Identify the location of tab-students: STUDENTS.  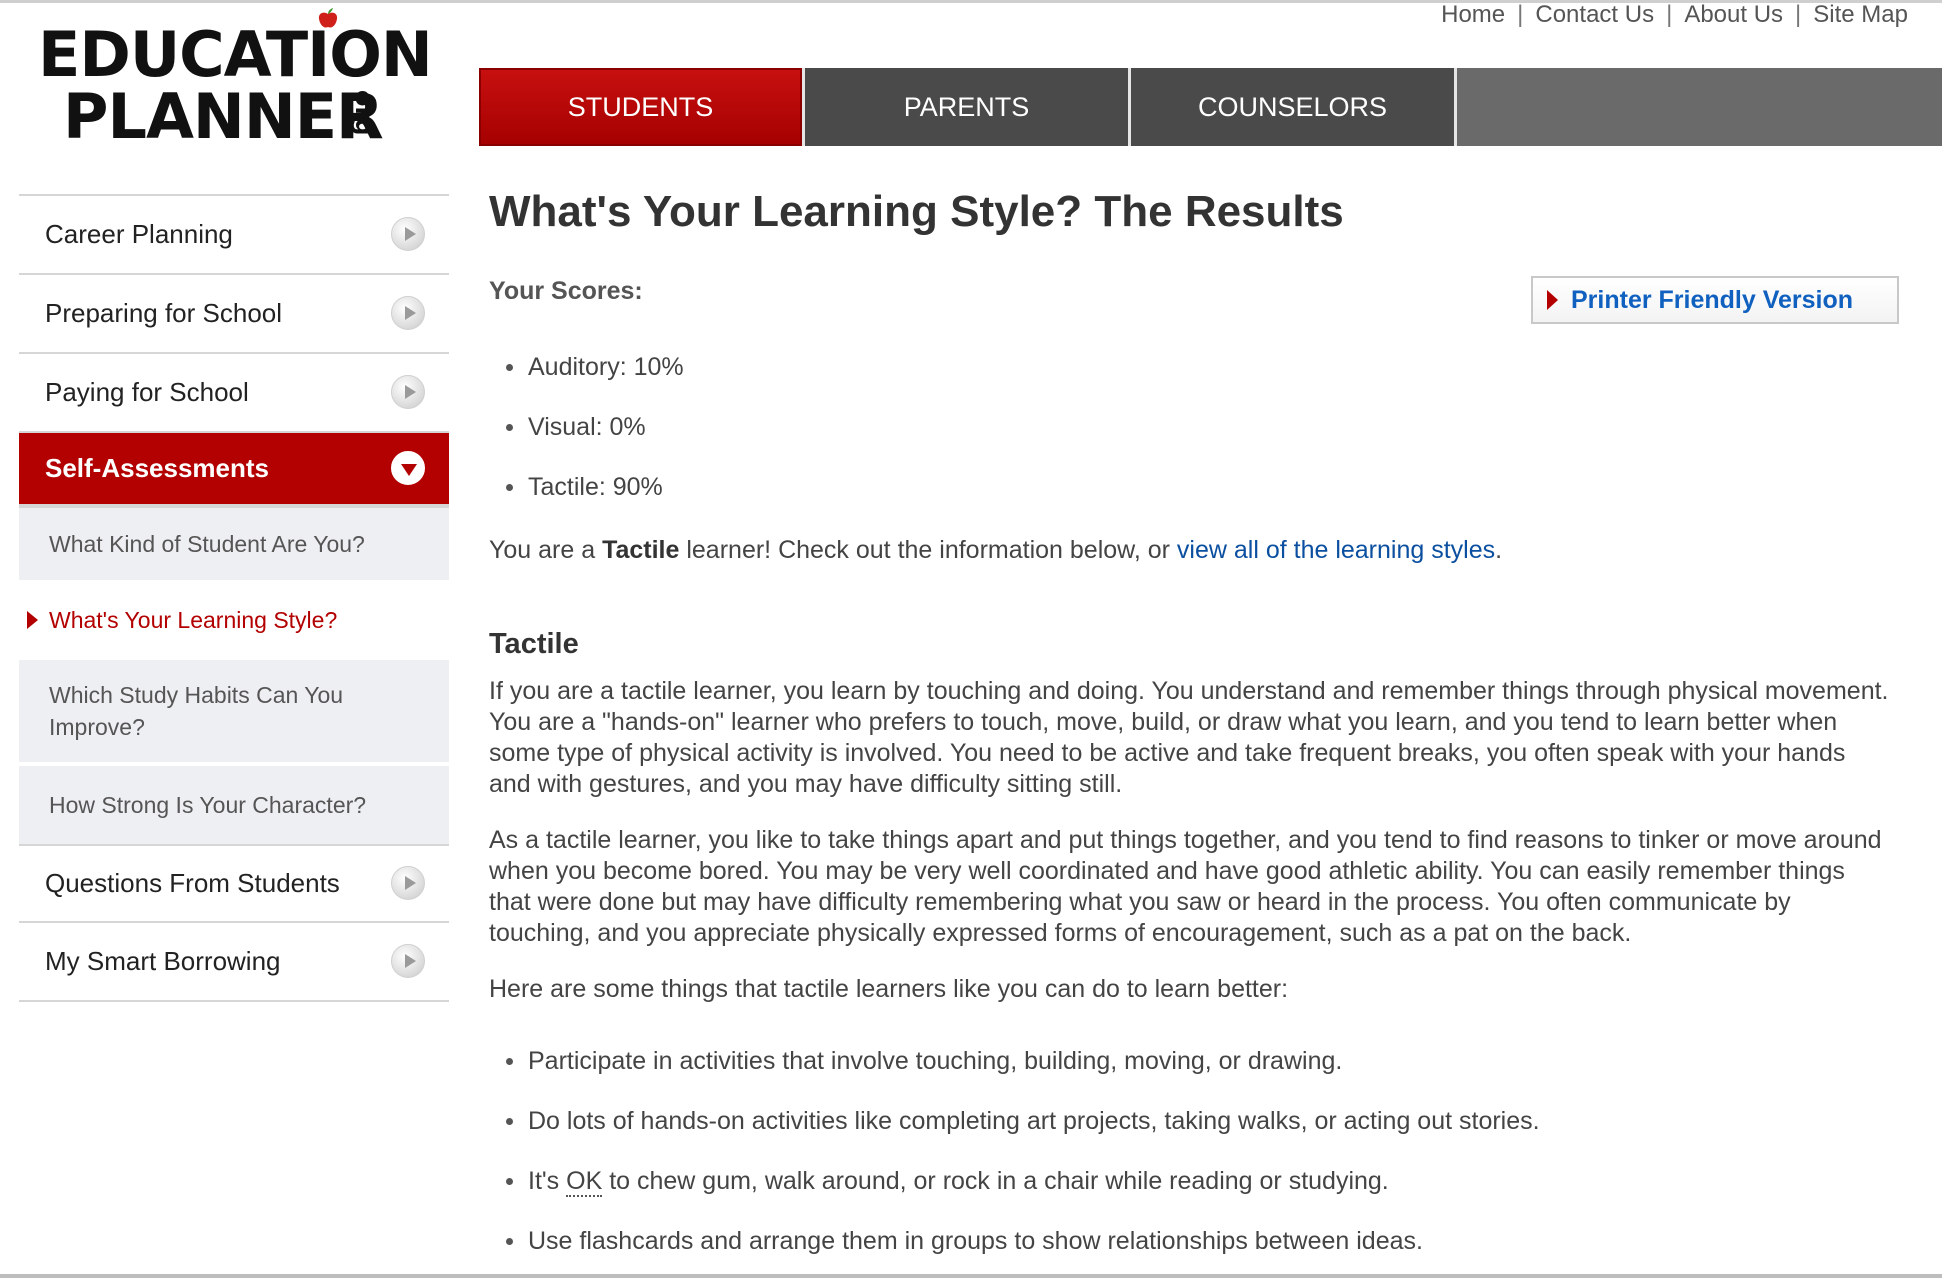
(642, 107).